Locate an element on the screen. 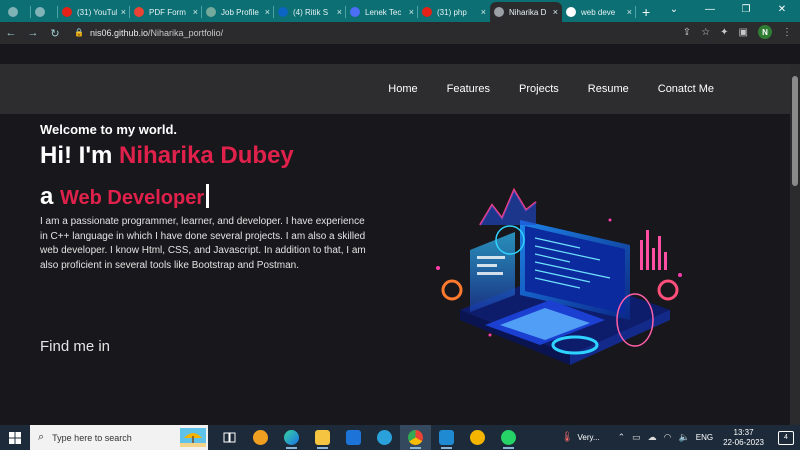  browser-tab: (31) php × is located at coordinates (454, 12).